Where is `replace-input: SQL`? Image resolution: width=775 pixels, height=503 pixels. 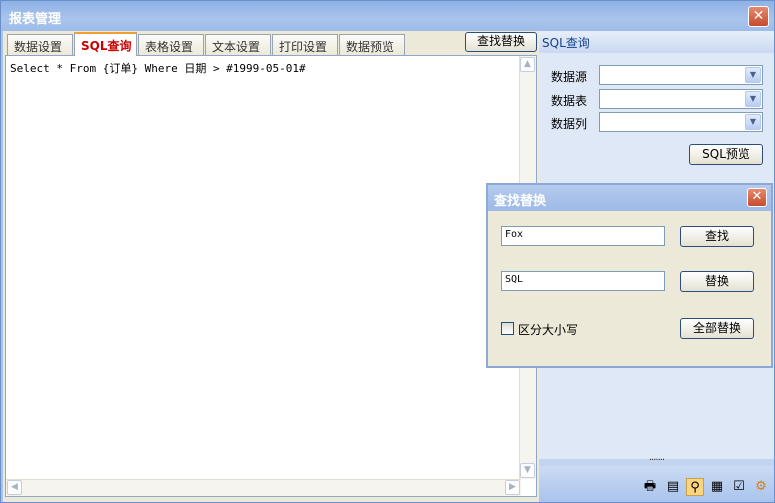 replace-input: SQL is located at coordinates (583, 281).